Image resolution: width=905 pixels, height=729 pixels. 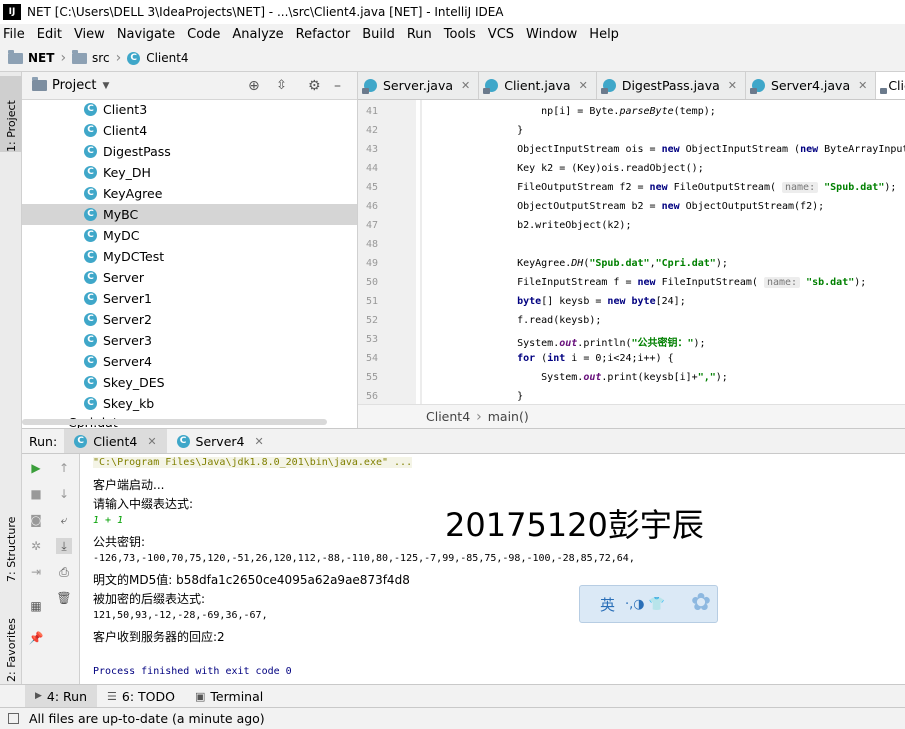 I want to click on tree-item-keyagree: C KeyAgree, so click(x=123, y=193).